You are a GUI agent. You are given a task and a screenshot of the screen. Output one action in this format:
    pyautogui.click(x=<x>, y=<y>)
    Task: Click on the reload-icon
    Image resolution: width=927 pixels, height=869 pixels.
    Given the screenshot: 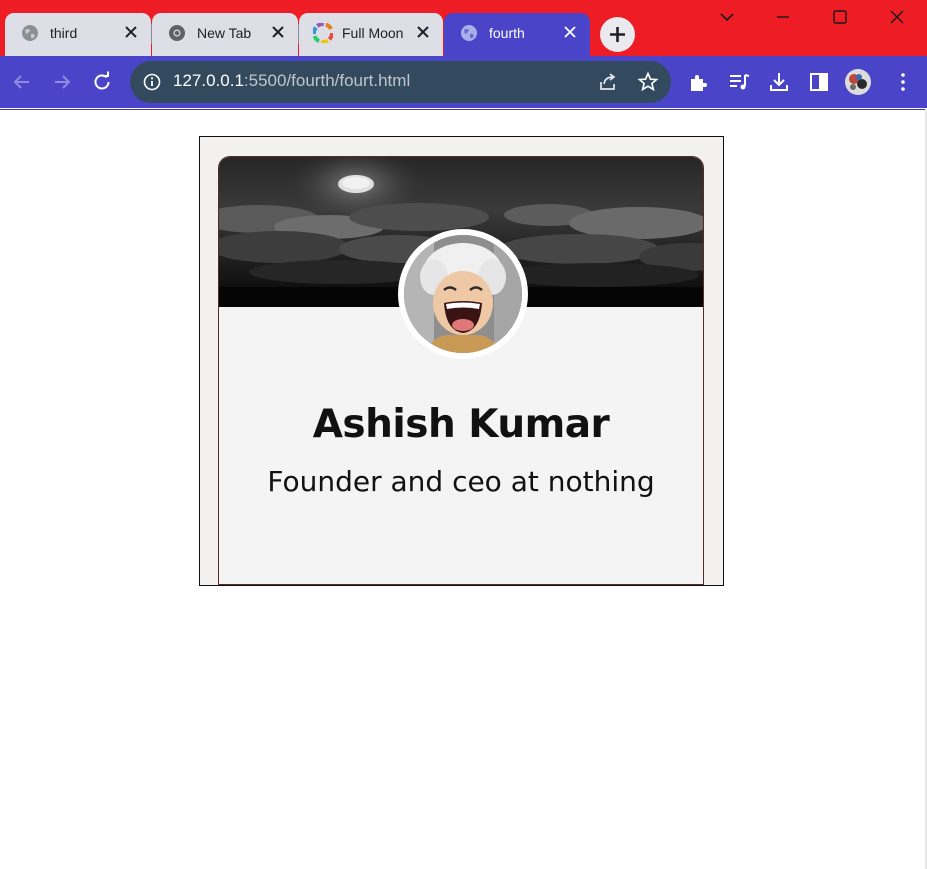 What is the action you would take?
    pyautogui.click(x=102, y=82)
    